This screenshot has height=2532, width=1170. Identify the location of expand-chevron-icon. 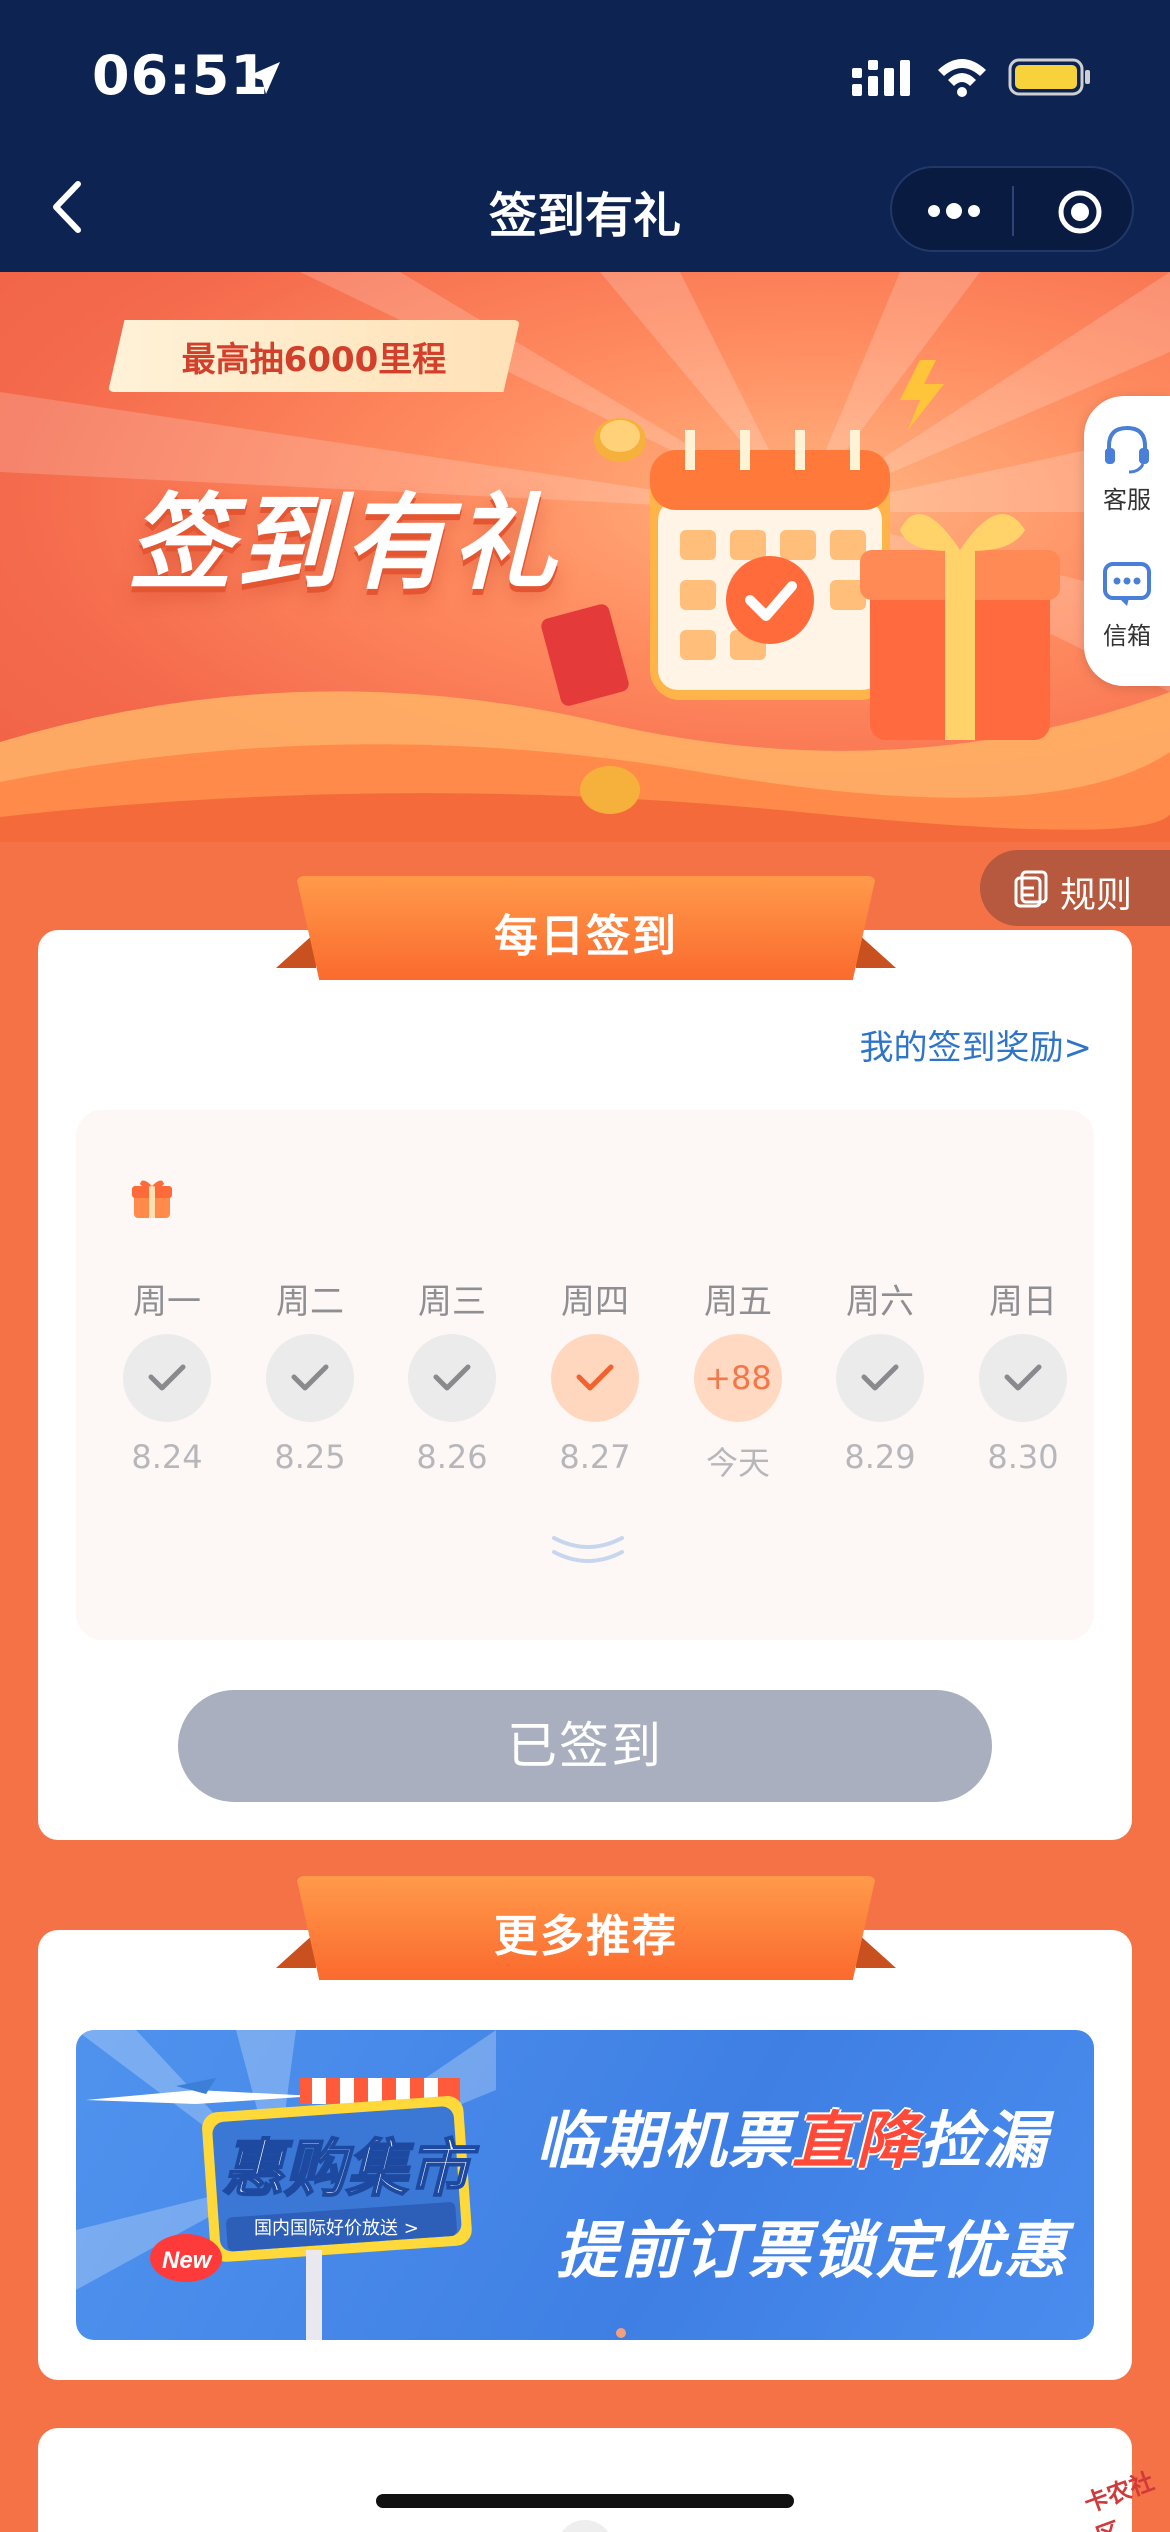
(588, 1550).